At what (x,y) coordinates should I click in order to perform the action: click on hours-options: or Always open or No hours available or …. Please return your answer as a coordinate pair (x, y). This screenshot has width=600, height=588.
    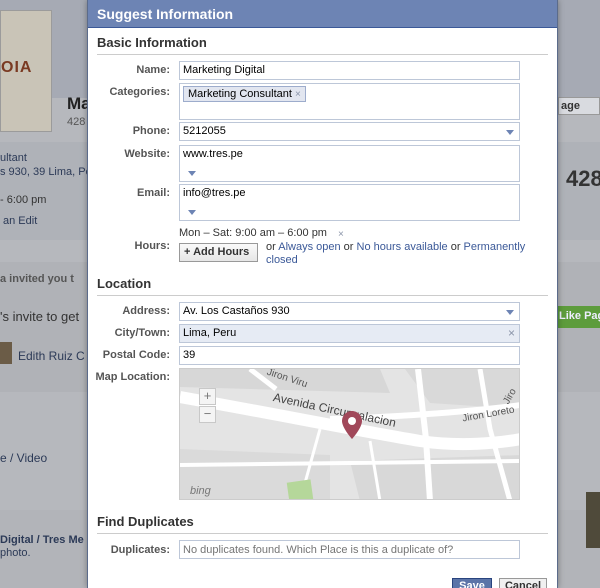
    Looking at the image, I should click on (401, 254).